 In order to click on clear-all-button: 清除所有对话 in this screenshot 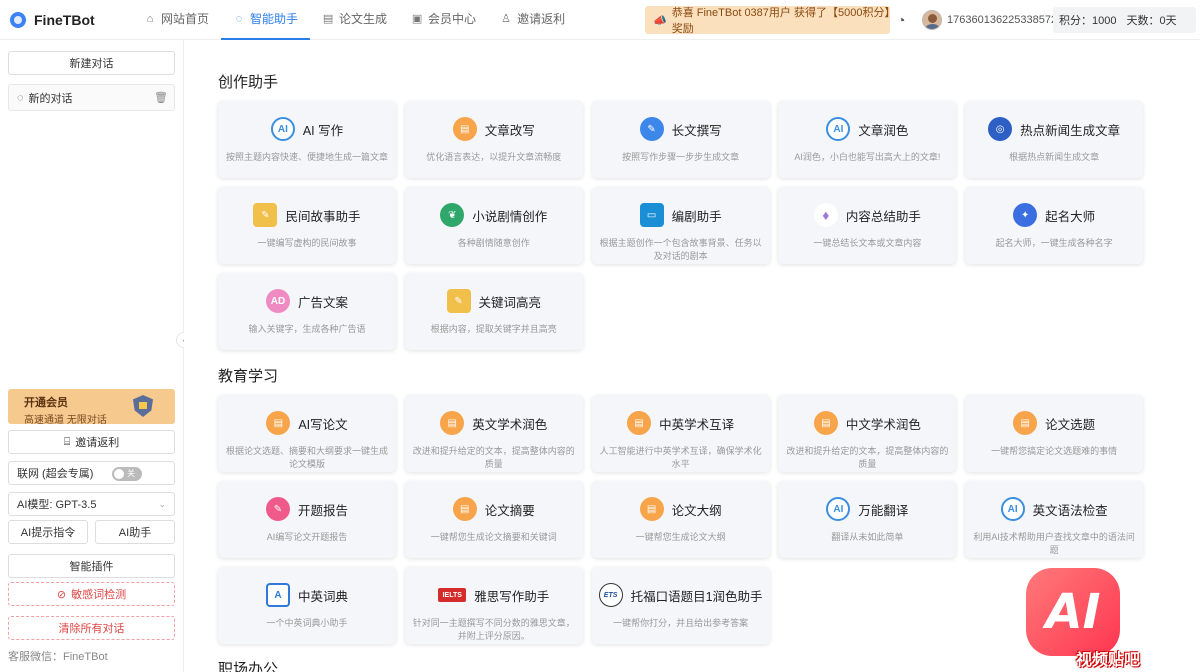, I will do `click(91, 628)`.